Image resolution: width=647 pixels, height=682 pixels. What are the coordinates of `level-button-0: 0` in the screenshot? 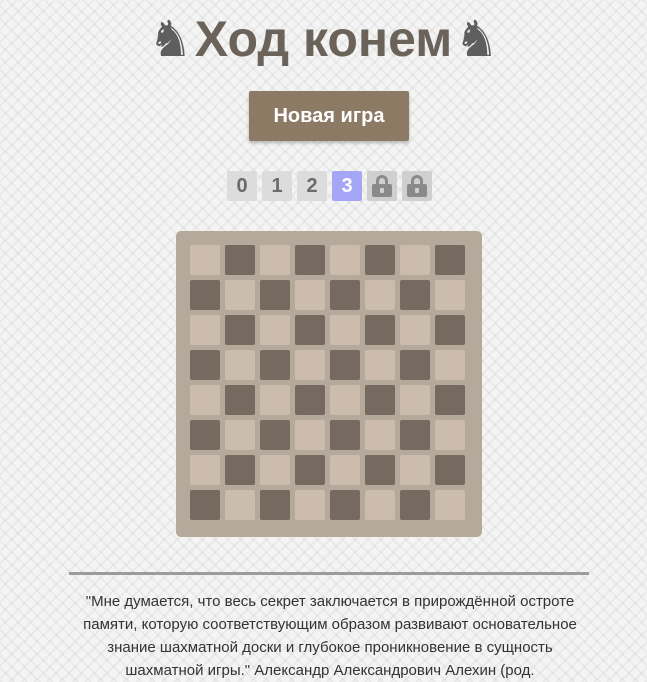 It's located at (242, 186).